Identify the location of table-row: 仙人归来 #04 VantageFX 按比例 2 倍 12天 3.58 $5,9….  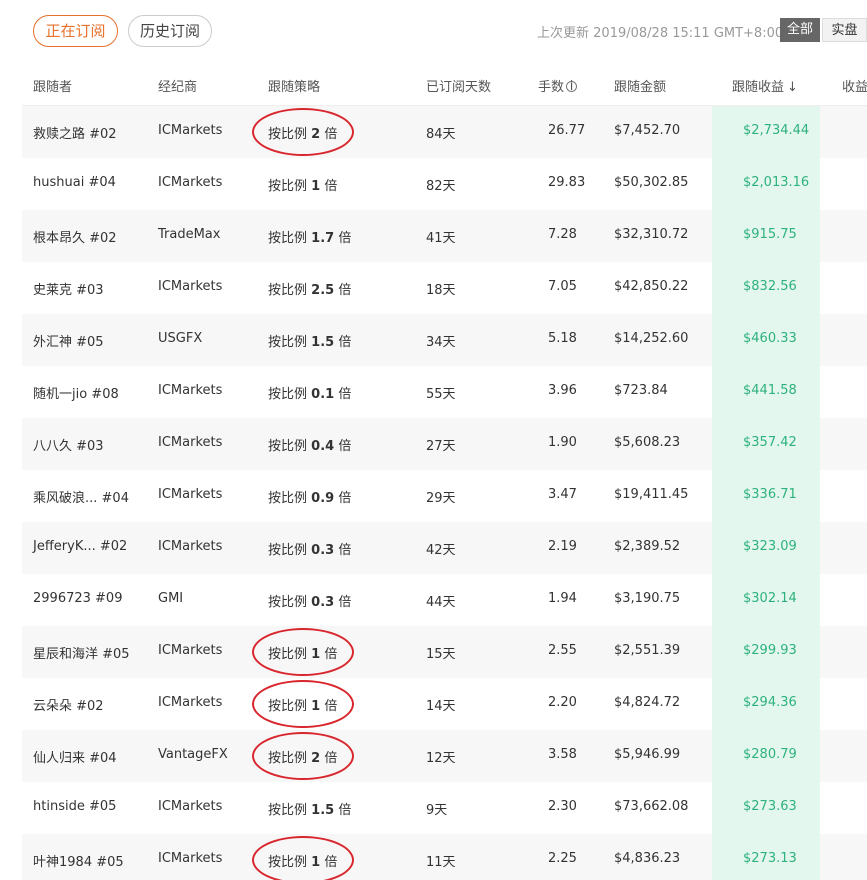
(444, 756).